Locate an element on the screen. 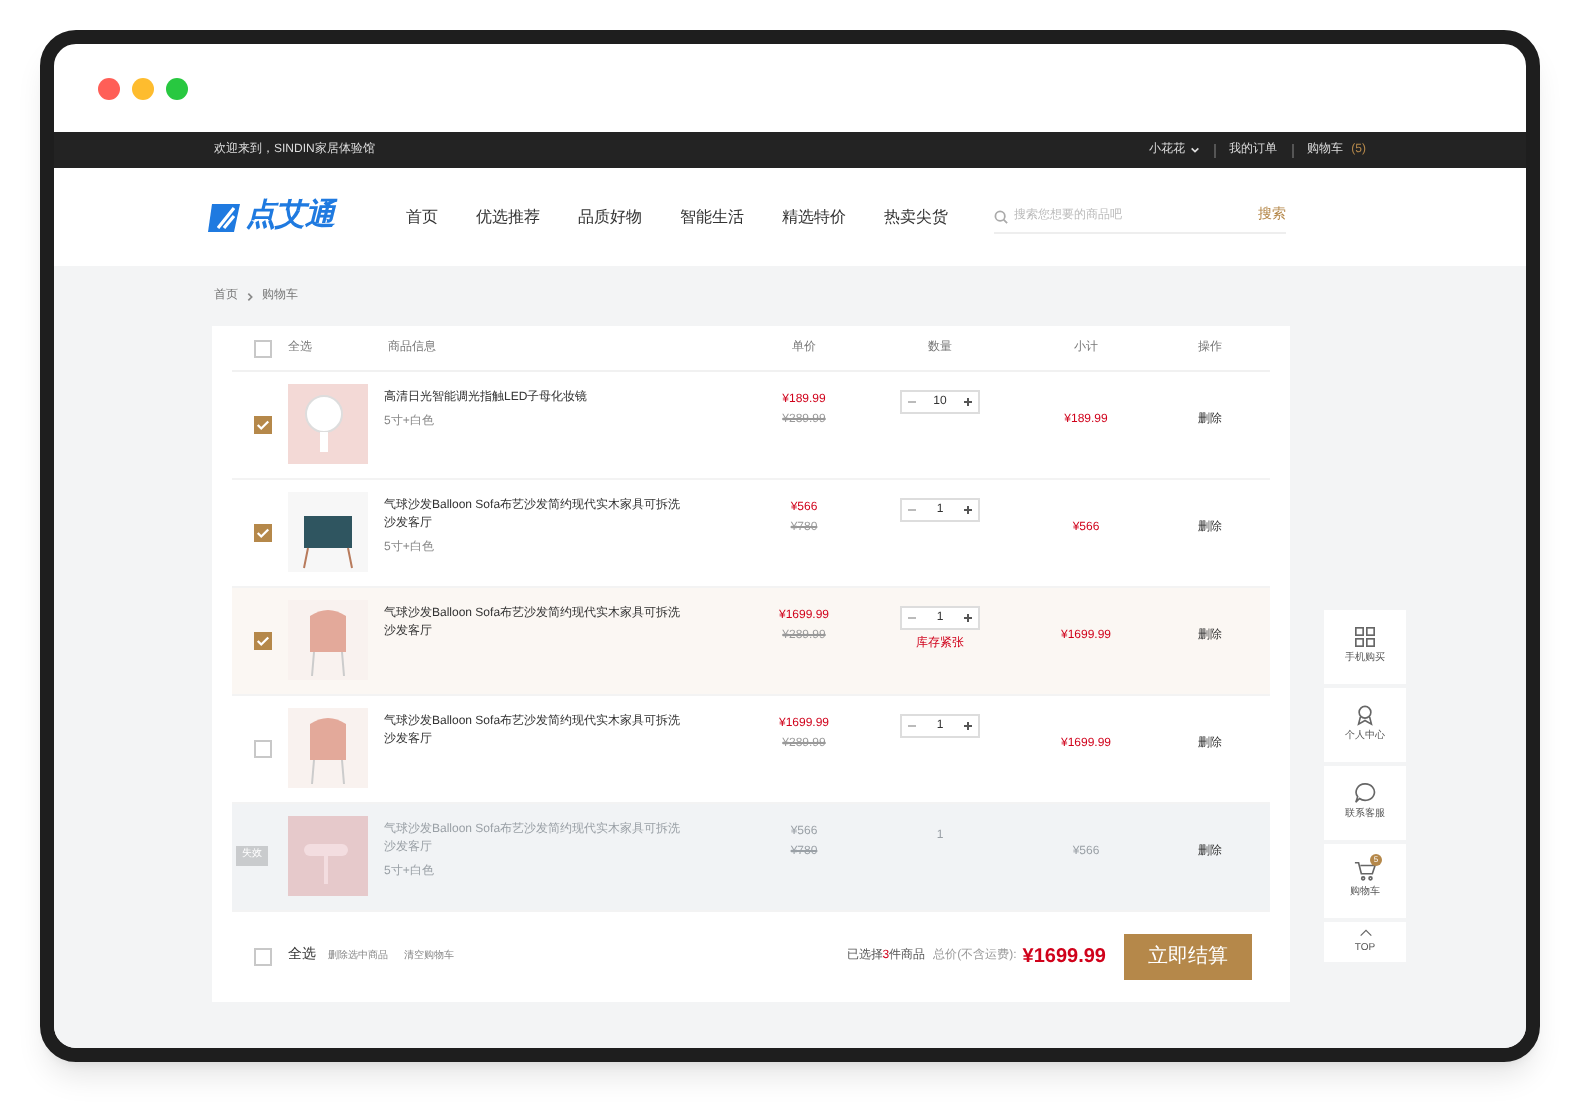 This screenshot has height=1110, width=1580. product-photo is located at coordinates (328, 532).